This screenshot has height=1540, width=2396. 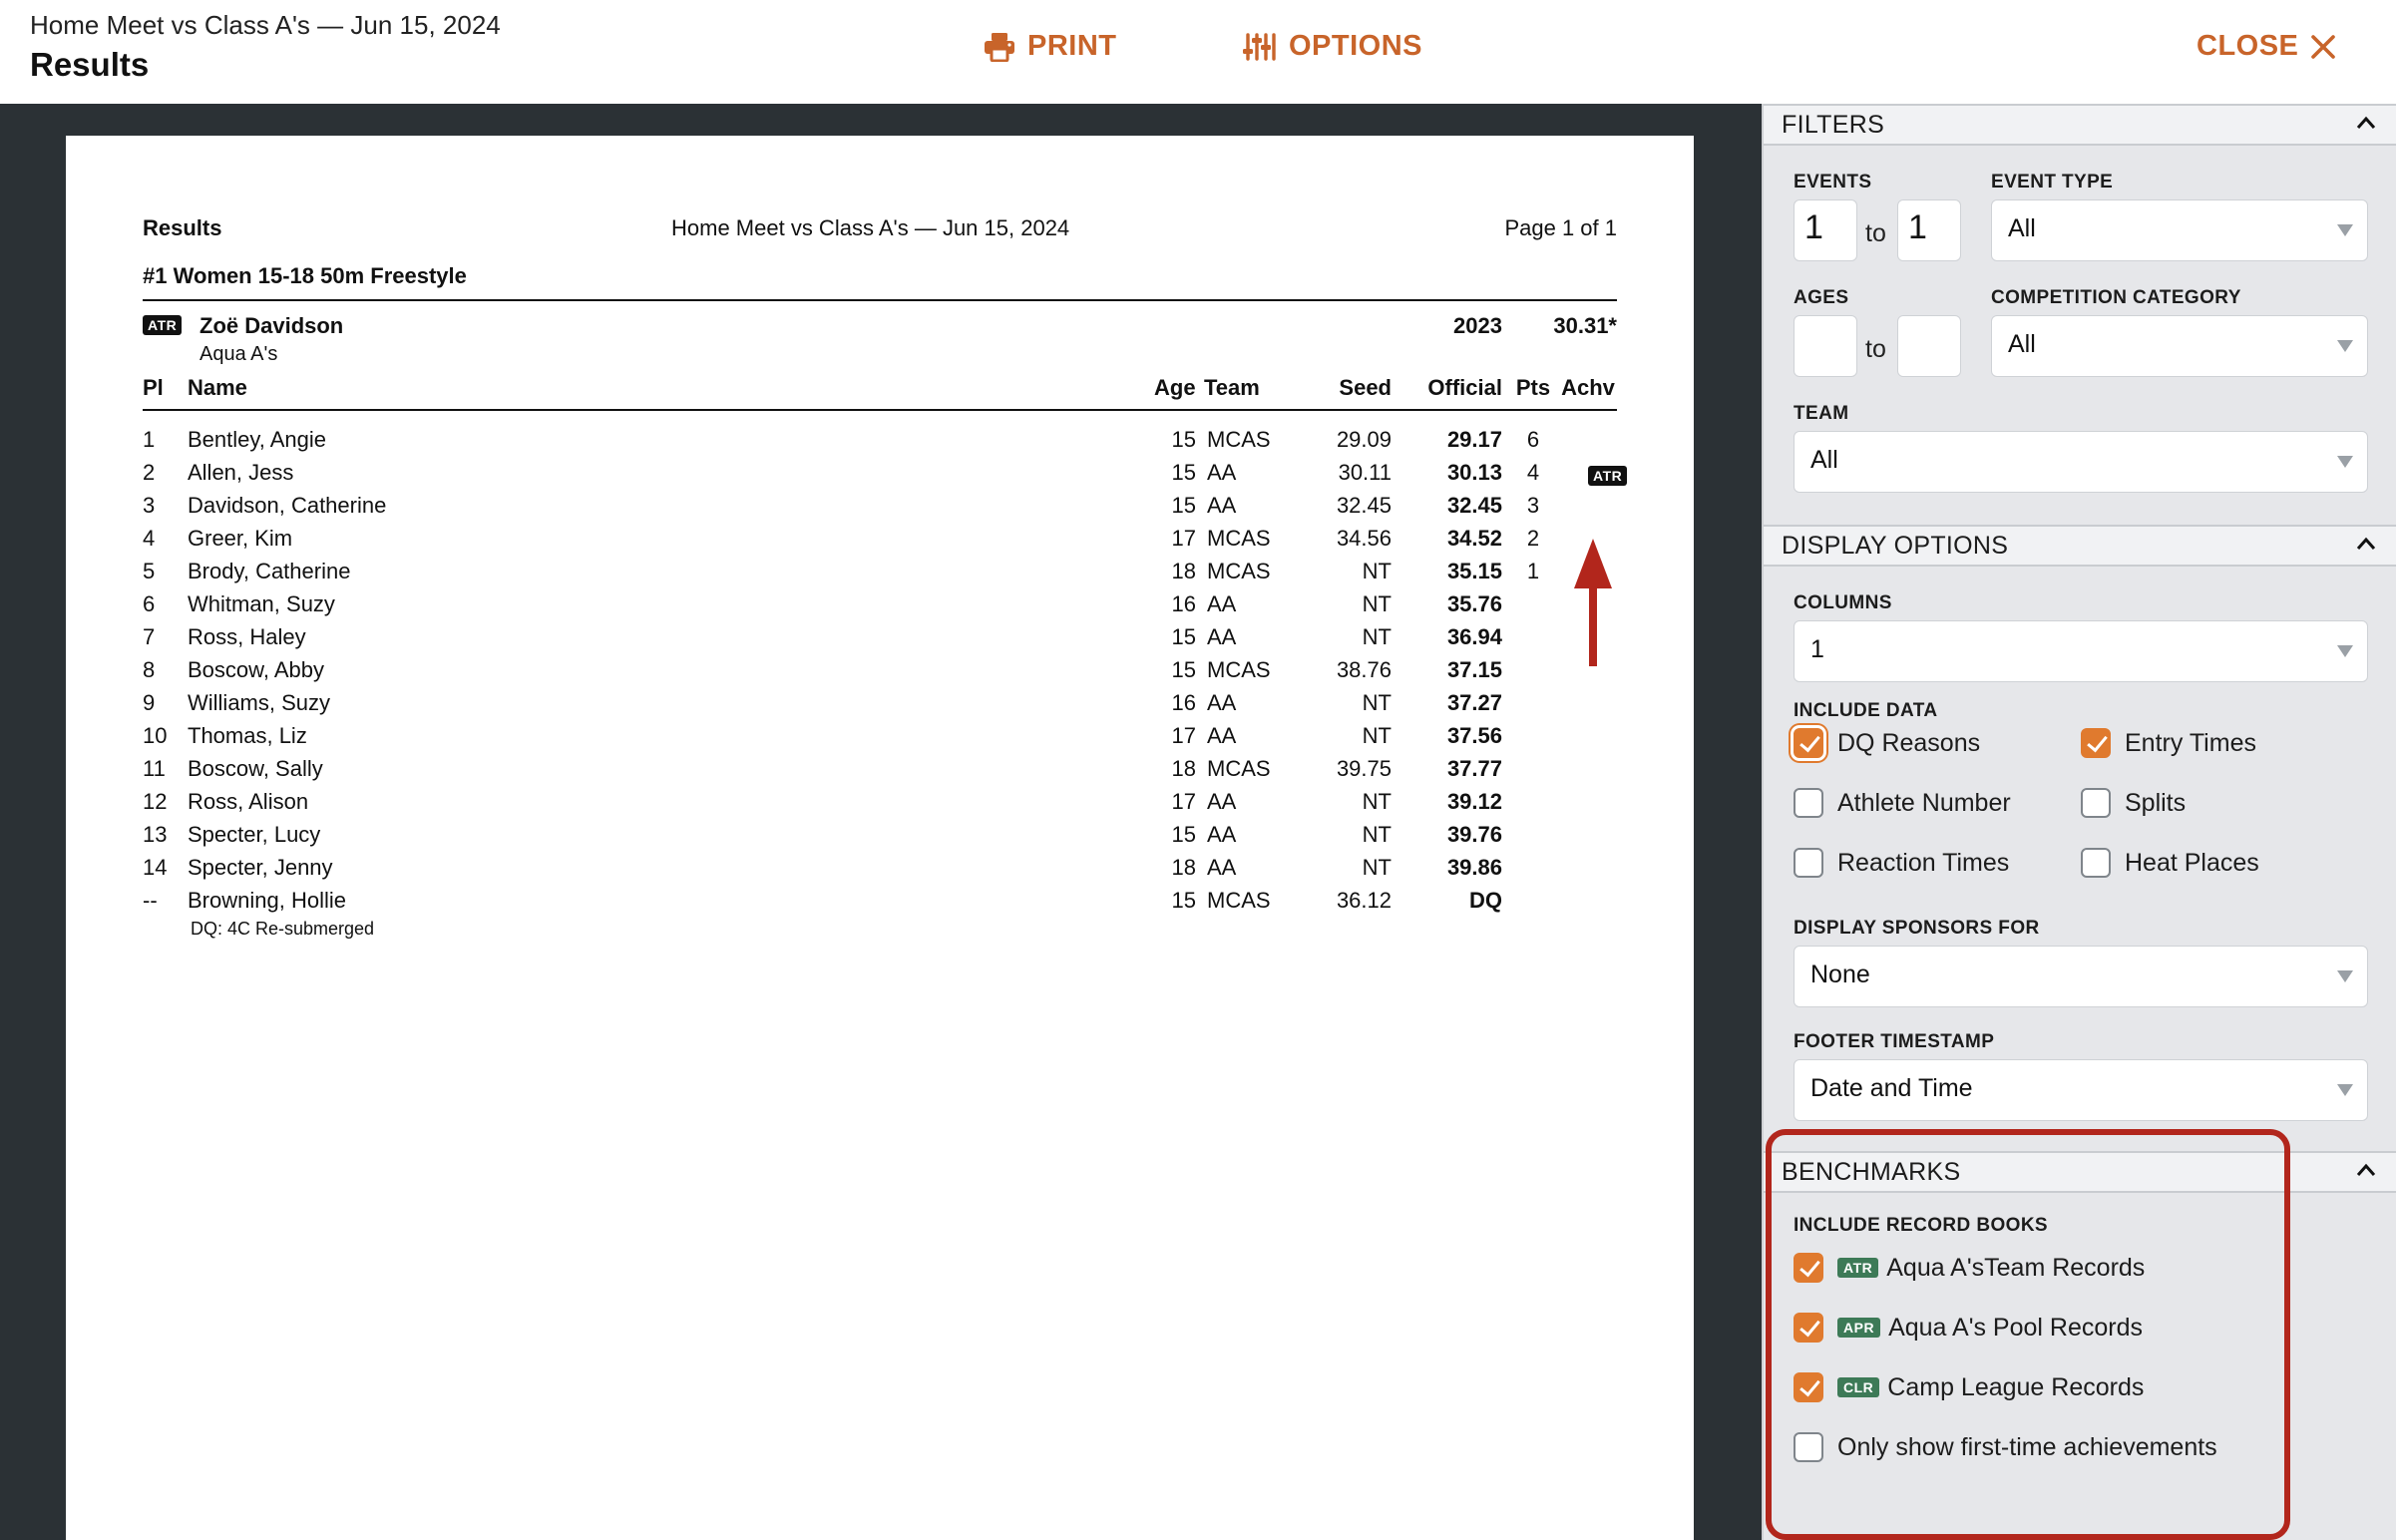 I want to click on row-age: 16, so click(x=1183, y=603).